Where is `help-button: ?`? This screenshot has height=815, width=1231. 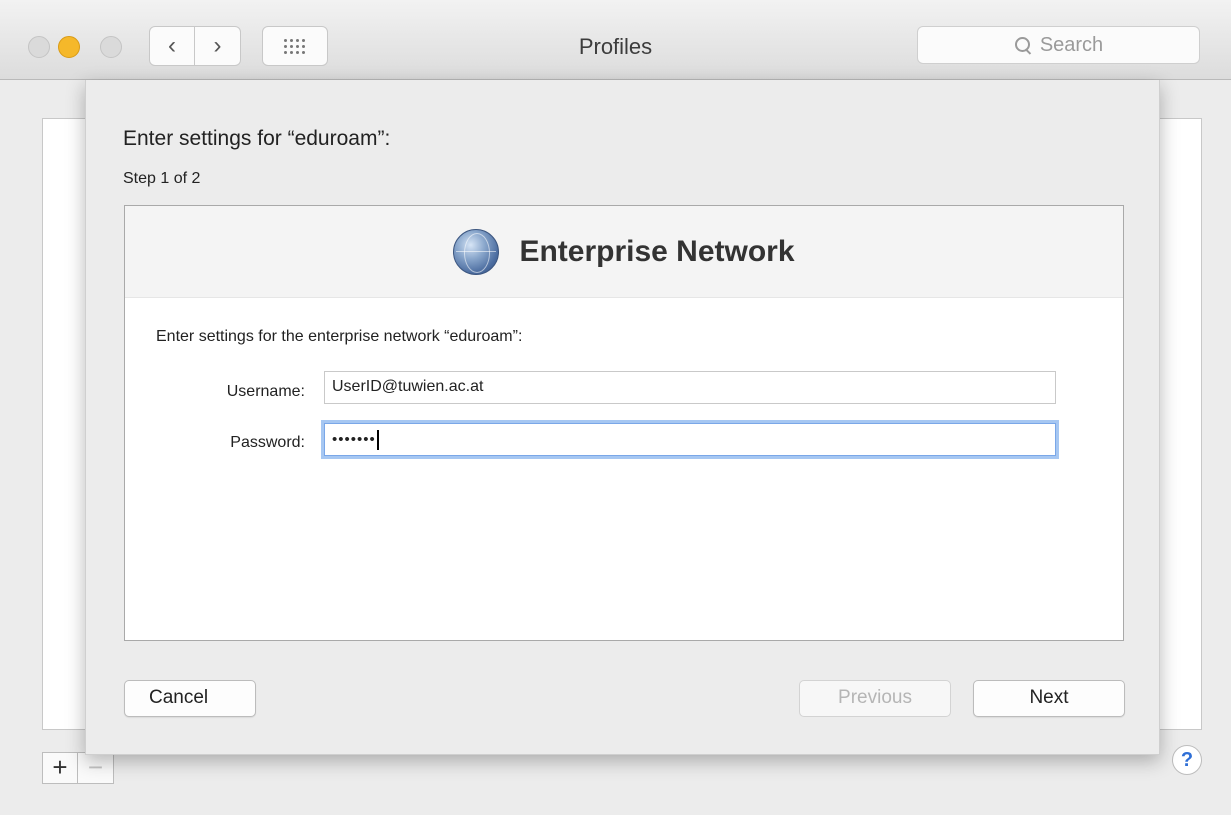
help-button: ? is located at coordinates (1187, 760).